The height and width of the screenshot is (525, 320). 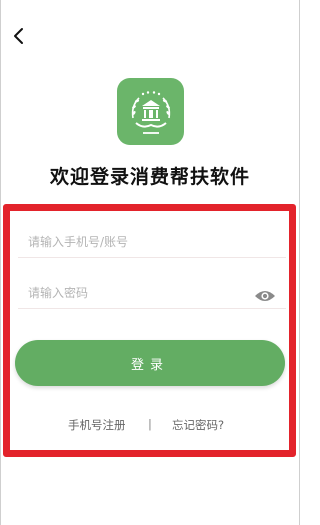 What do you see at coordinates (152, 308) in the screenshot?
I see `password-divider` at bounding box center [152, 308].